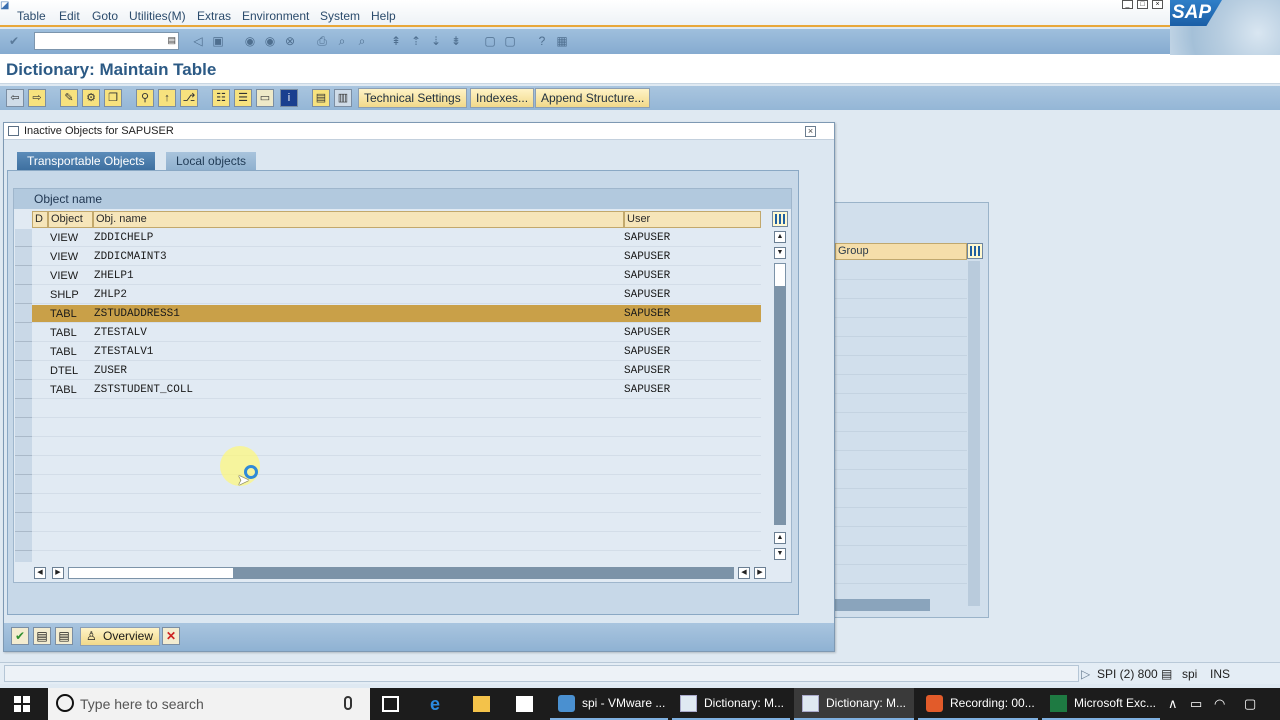 This screenshot has height=720, width=1280. I want to click on cancel-icon: ✕, so click(171, 636).